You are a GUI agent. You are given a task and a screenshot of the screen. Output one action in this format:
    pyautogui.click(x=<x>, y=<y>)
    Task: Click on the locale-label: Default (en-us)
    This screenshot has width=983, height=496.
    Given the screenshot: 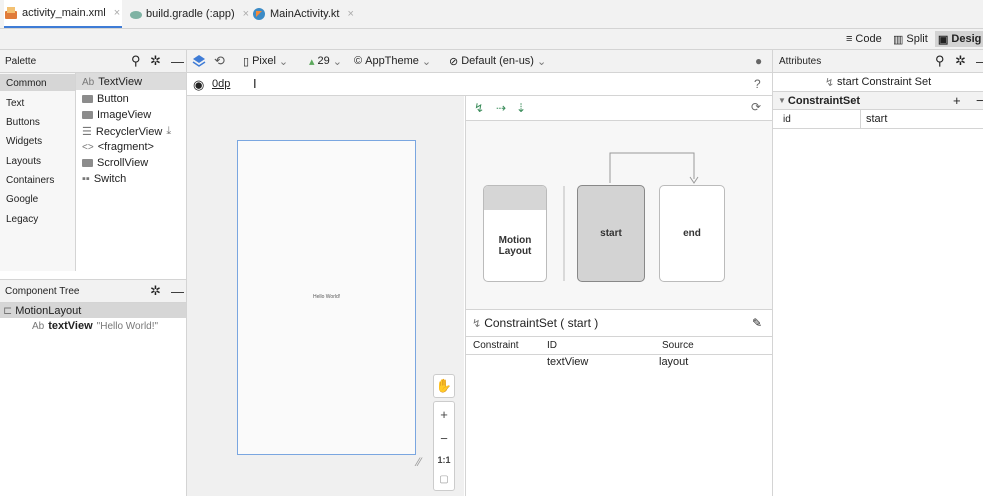 What is the action you would take?
    pyautogui.click(x=497, y=61)
    